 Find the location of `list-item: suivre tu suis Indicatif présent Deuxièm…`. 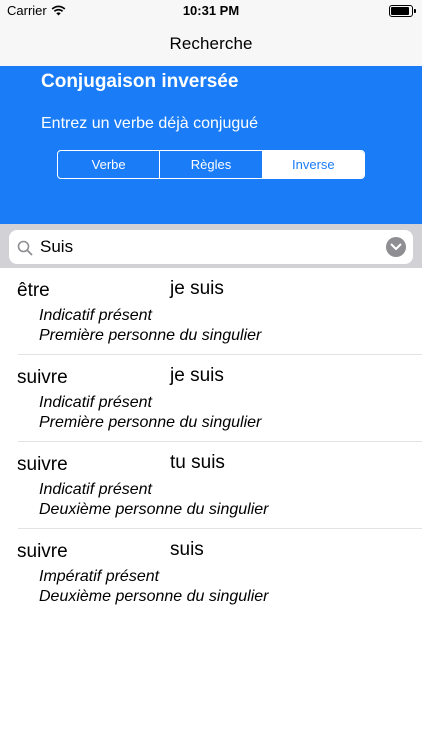

list-item: suivre tu suis Indicatif présent Deuxièm… is located at coordinates (211, 485).